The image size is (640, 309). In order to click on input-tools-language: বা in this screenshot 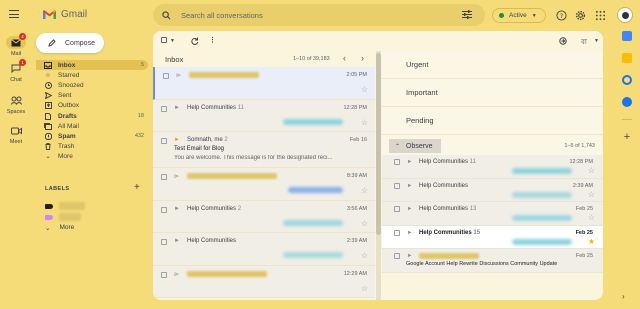, I will do `click(584, 42)`.